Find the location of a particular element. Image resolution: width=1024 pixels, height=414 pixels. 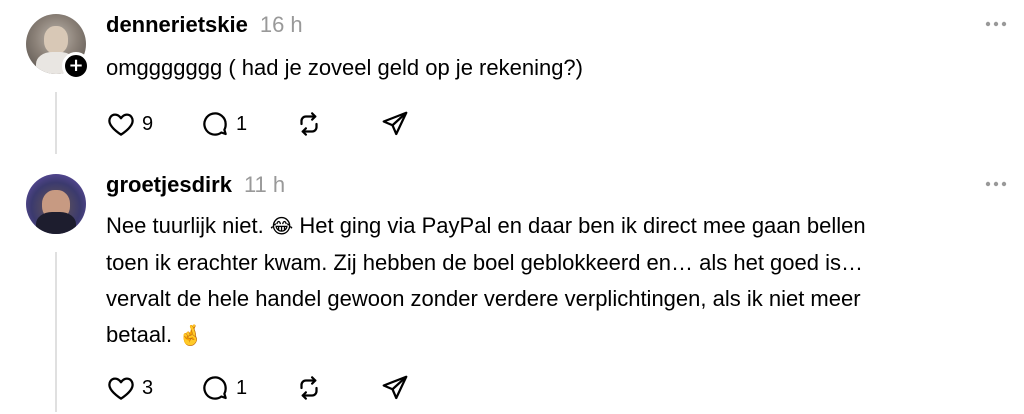

timestamp: 16 h is located at coordinates (281, 25).